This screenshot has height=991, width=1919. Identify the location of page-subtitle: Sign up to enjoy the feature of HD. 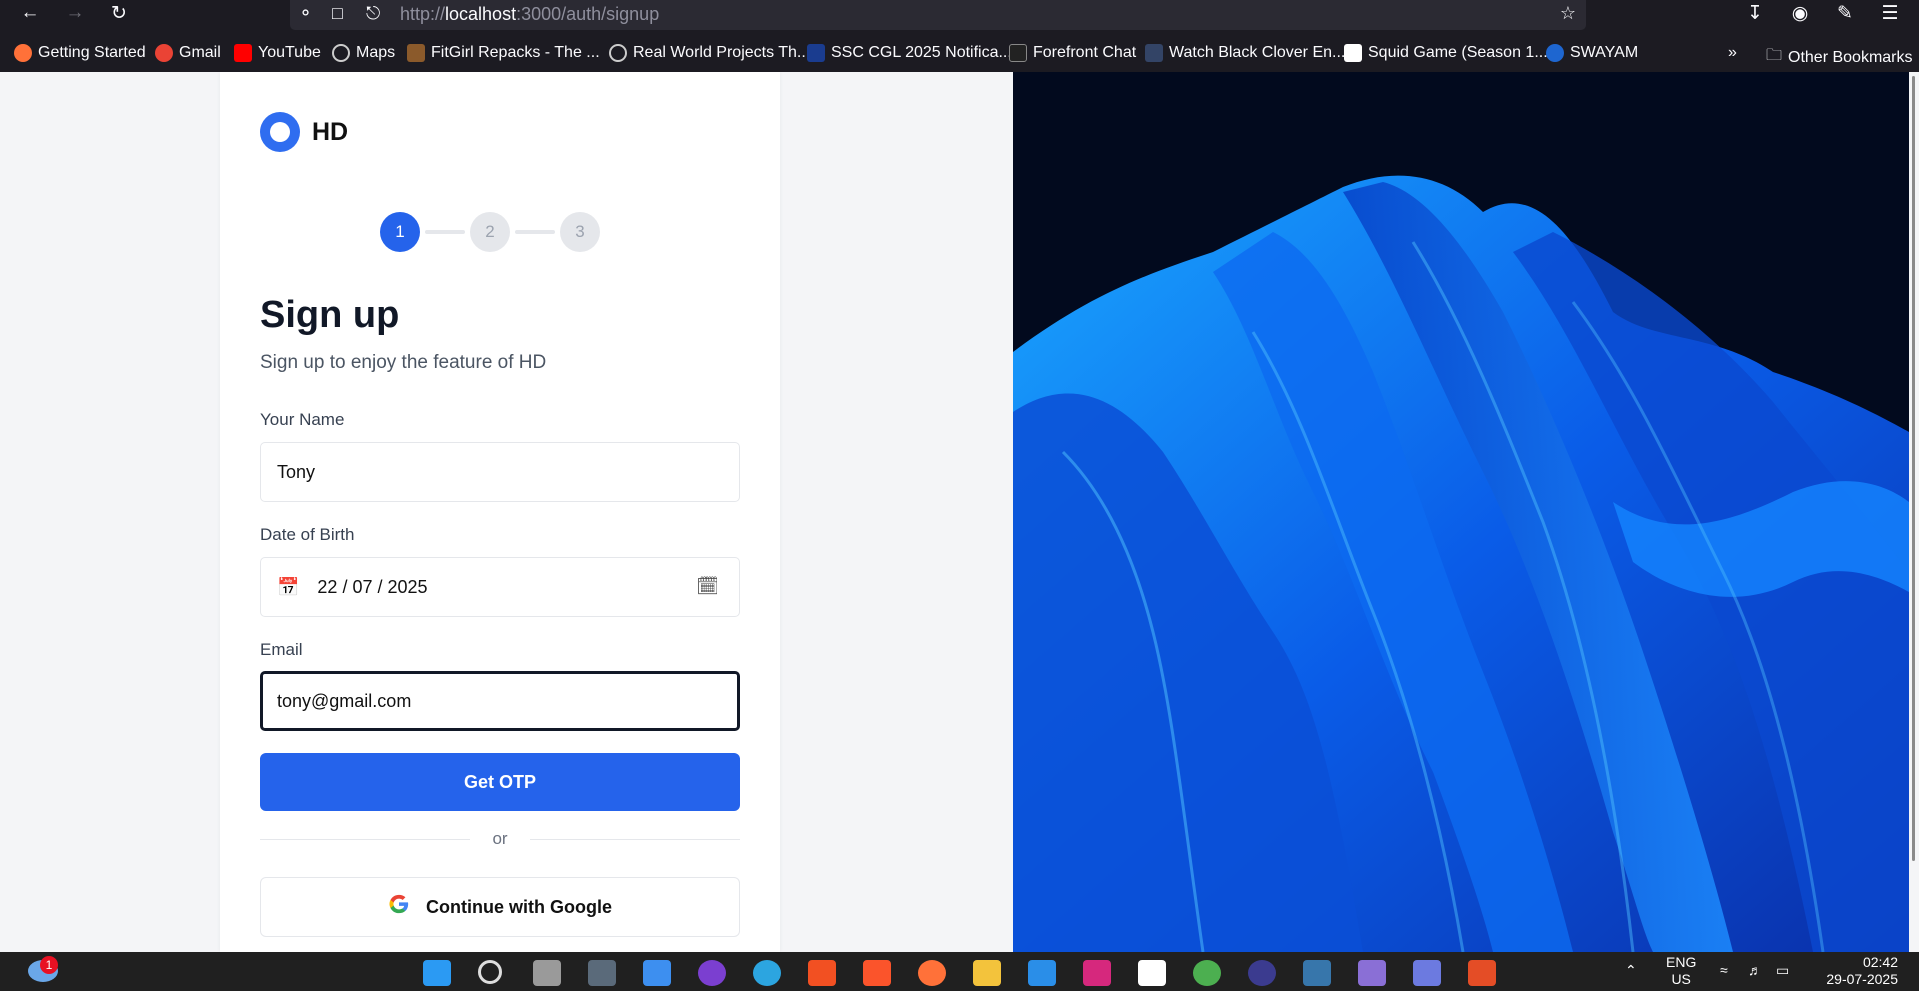
(403, 362).